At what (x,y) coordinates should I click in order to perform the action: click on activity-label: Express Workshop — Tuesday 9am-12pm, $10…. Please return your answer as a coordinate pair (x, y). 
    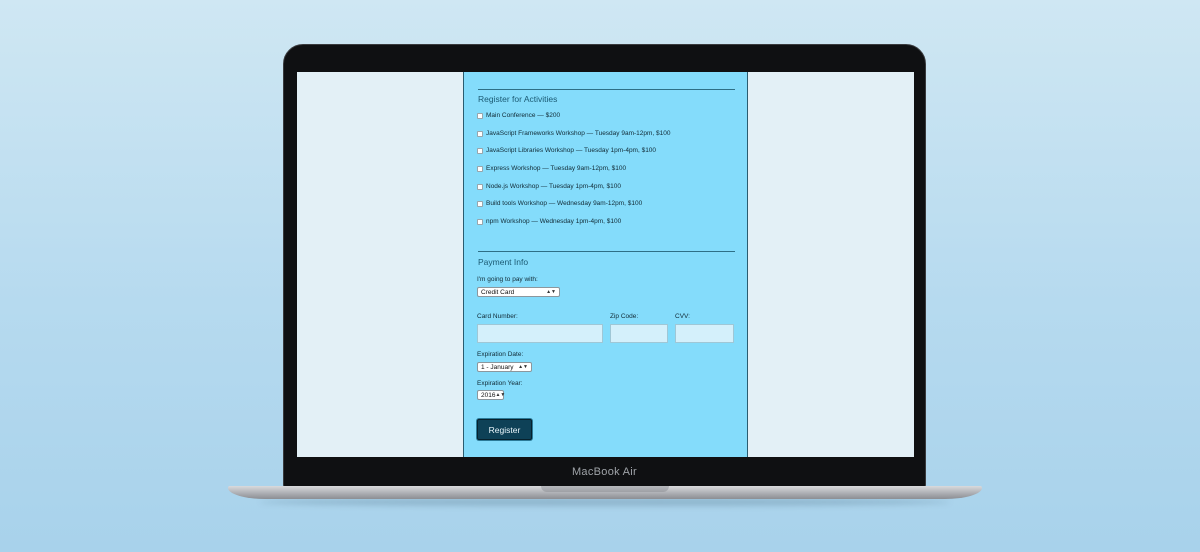
    Looking at the image, I should click on (556, 168).